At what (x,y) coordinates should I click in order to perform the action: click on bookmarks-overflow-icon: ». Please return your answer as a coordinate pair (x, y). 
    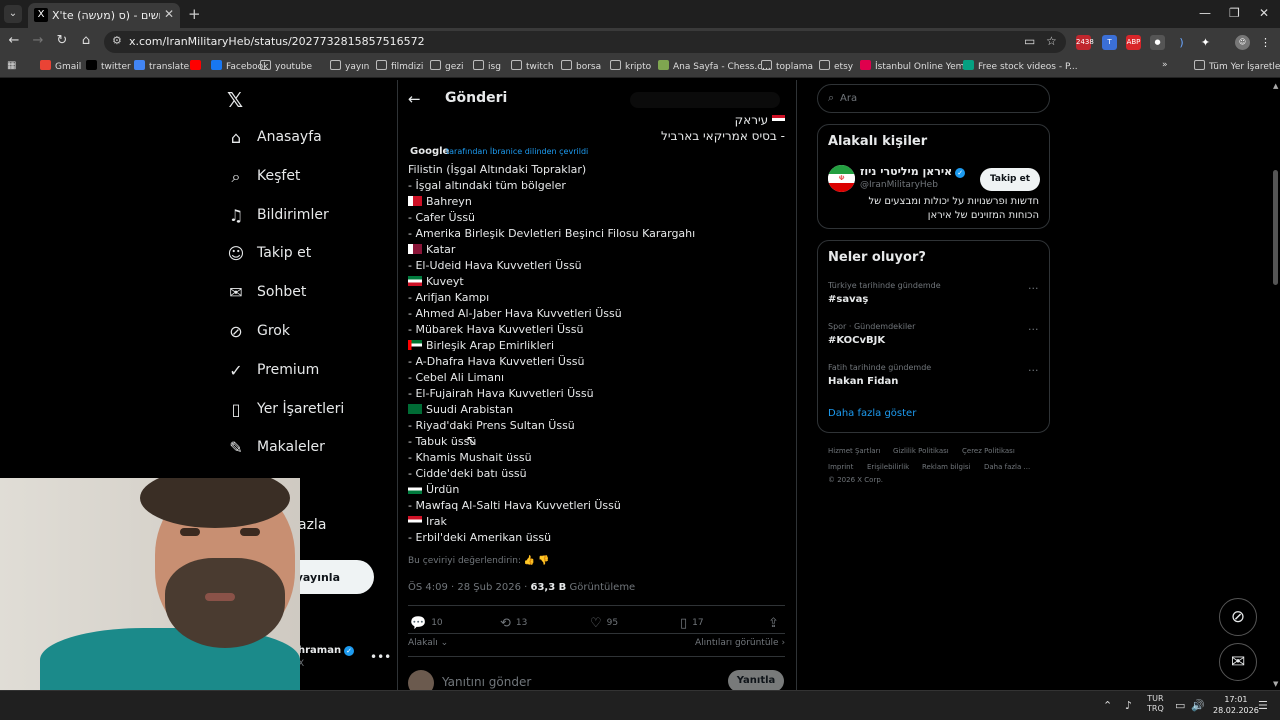
    Looking at the image, I should click on (1165, 65).